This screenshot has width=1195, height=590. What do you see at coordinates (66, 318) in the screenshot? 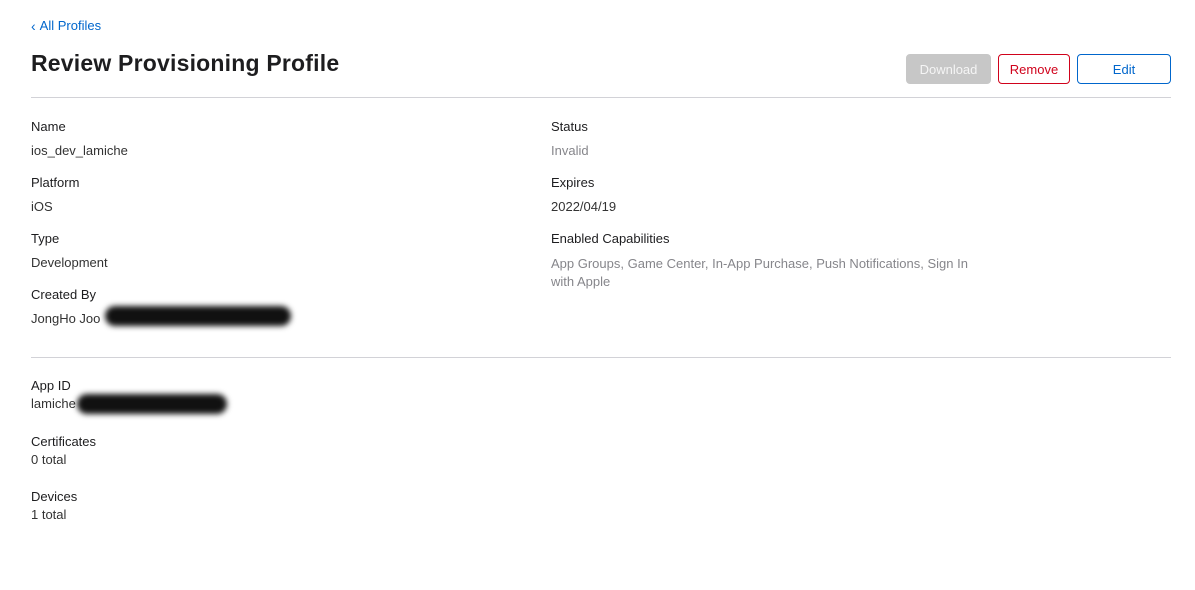
I see `created-by-value: JongHo Joo` at bounding box center [66, 318].